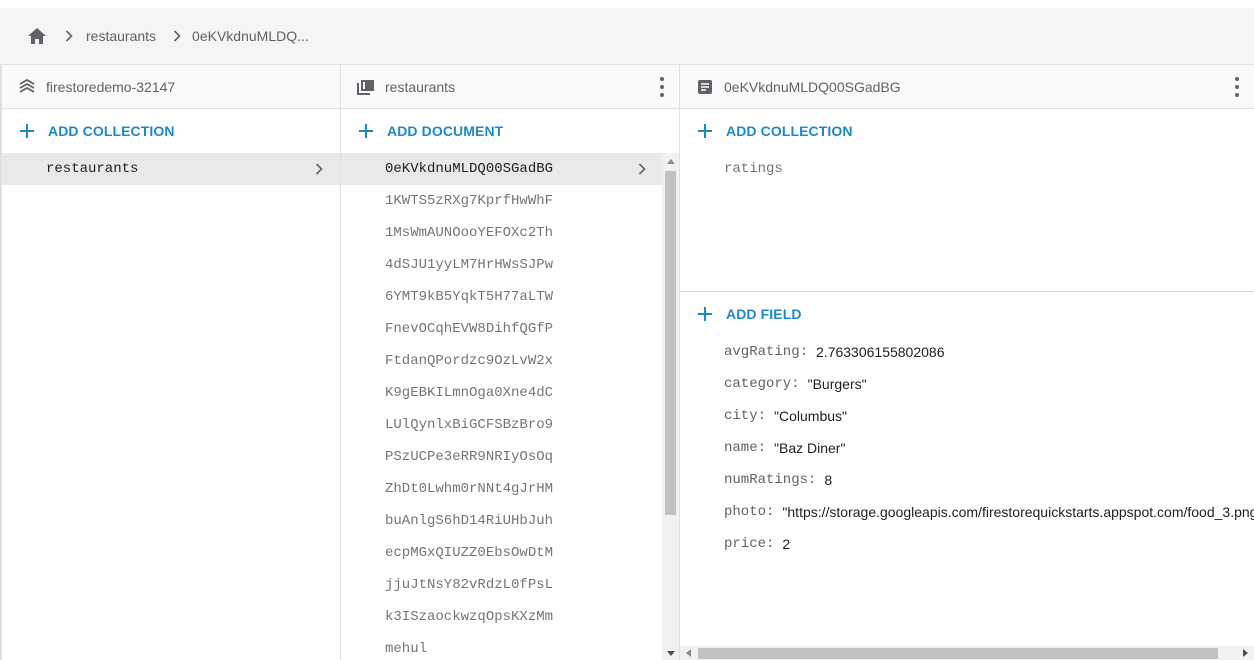  Describe the element at coordinates (745, 416) in the screenshot. I see `field-key: city:` at that location.